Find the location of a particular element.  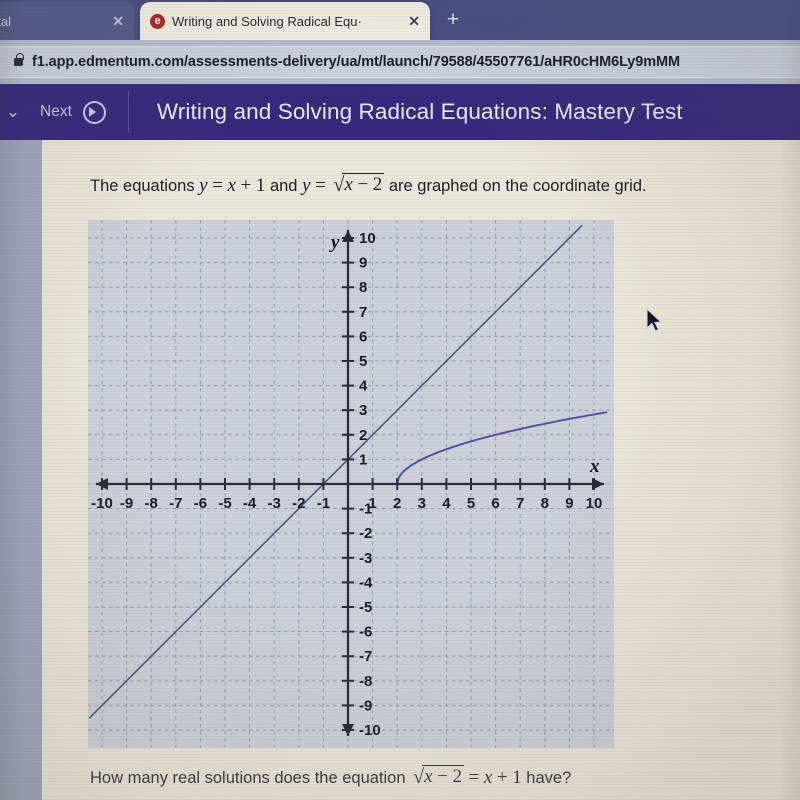

y-tick-label: 6 is located at coordinates (363, 336).